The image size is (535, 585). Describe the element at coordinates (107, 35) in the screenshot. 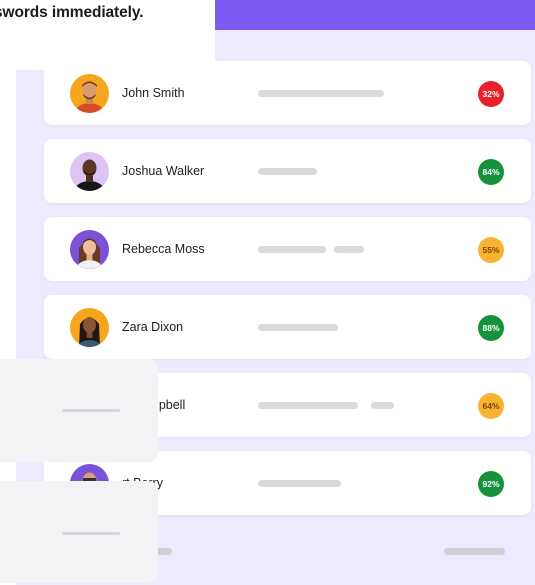

I see `headline-container: swords immediately.` at that location.